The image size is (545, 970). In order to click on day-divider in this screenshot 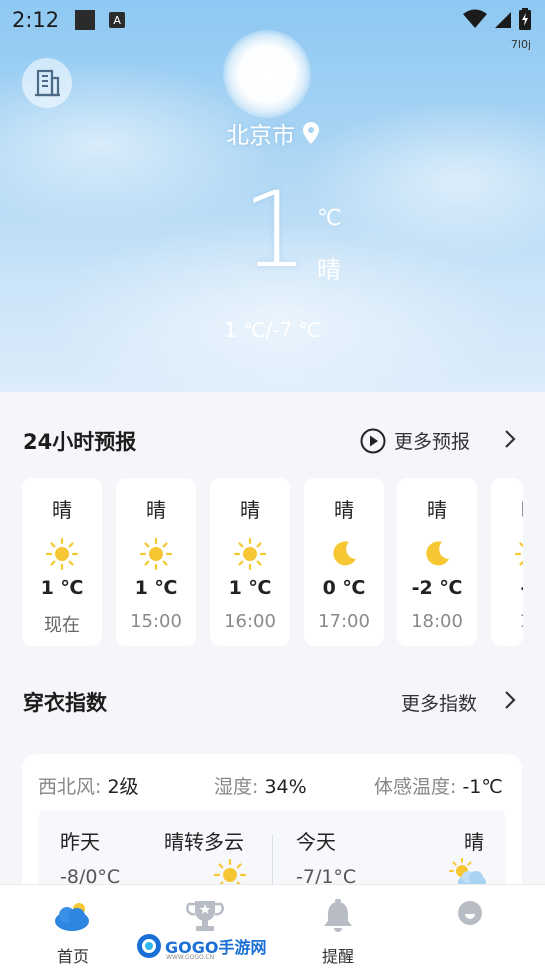, I will do `click(272, 861)`.